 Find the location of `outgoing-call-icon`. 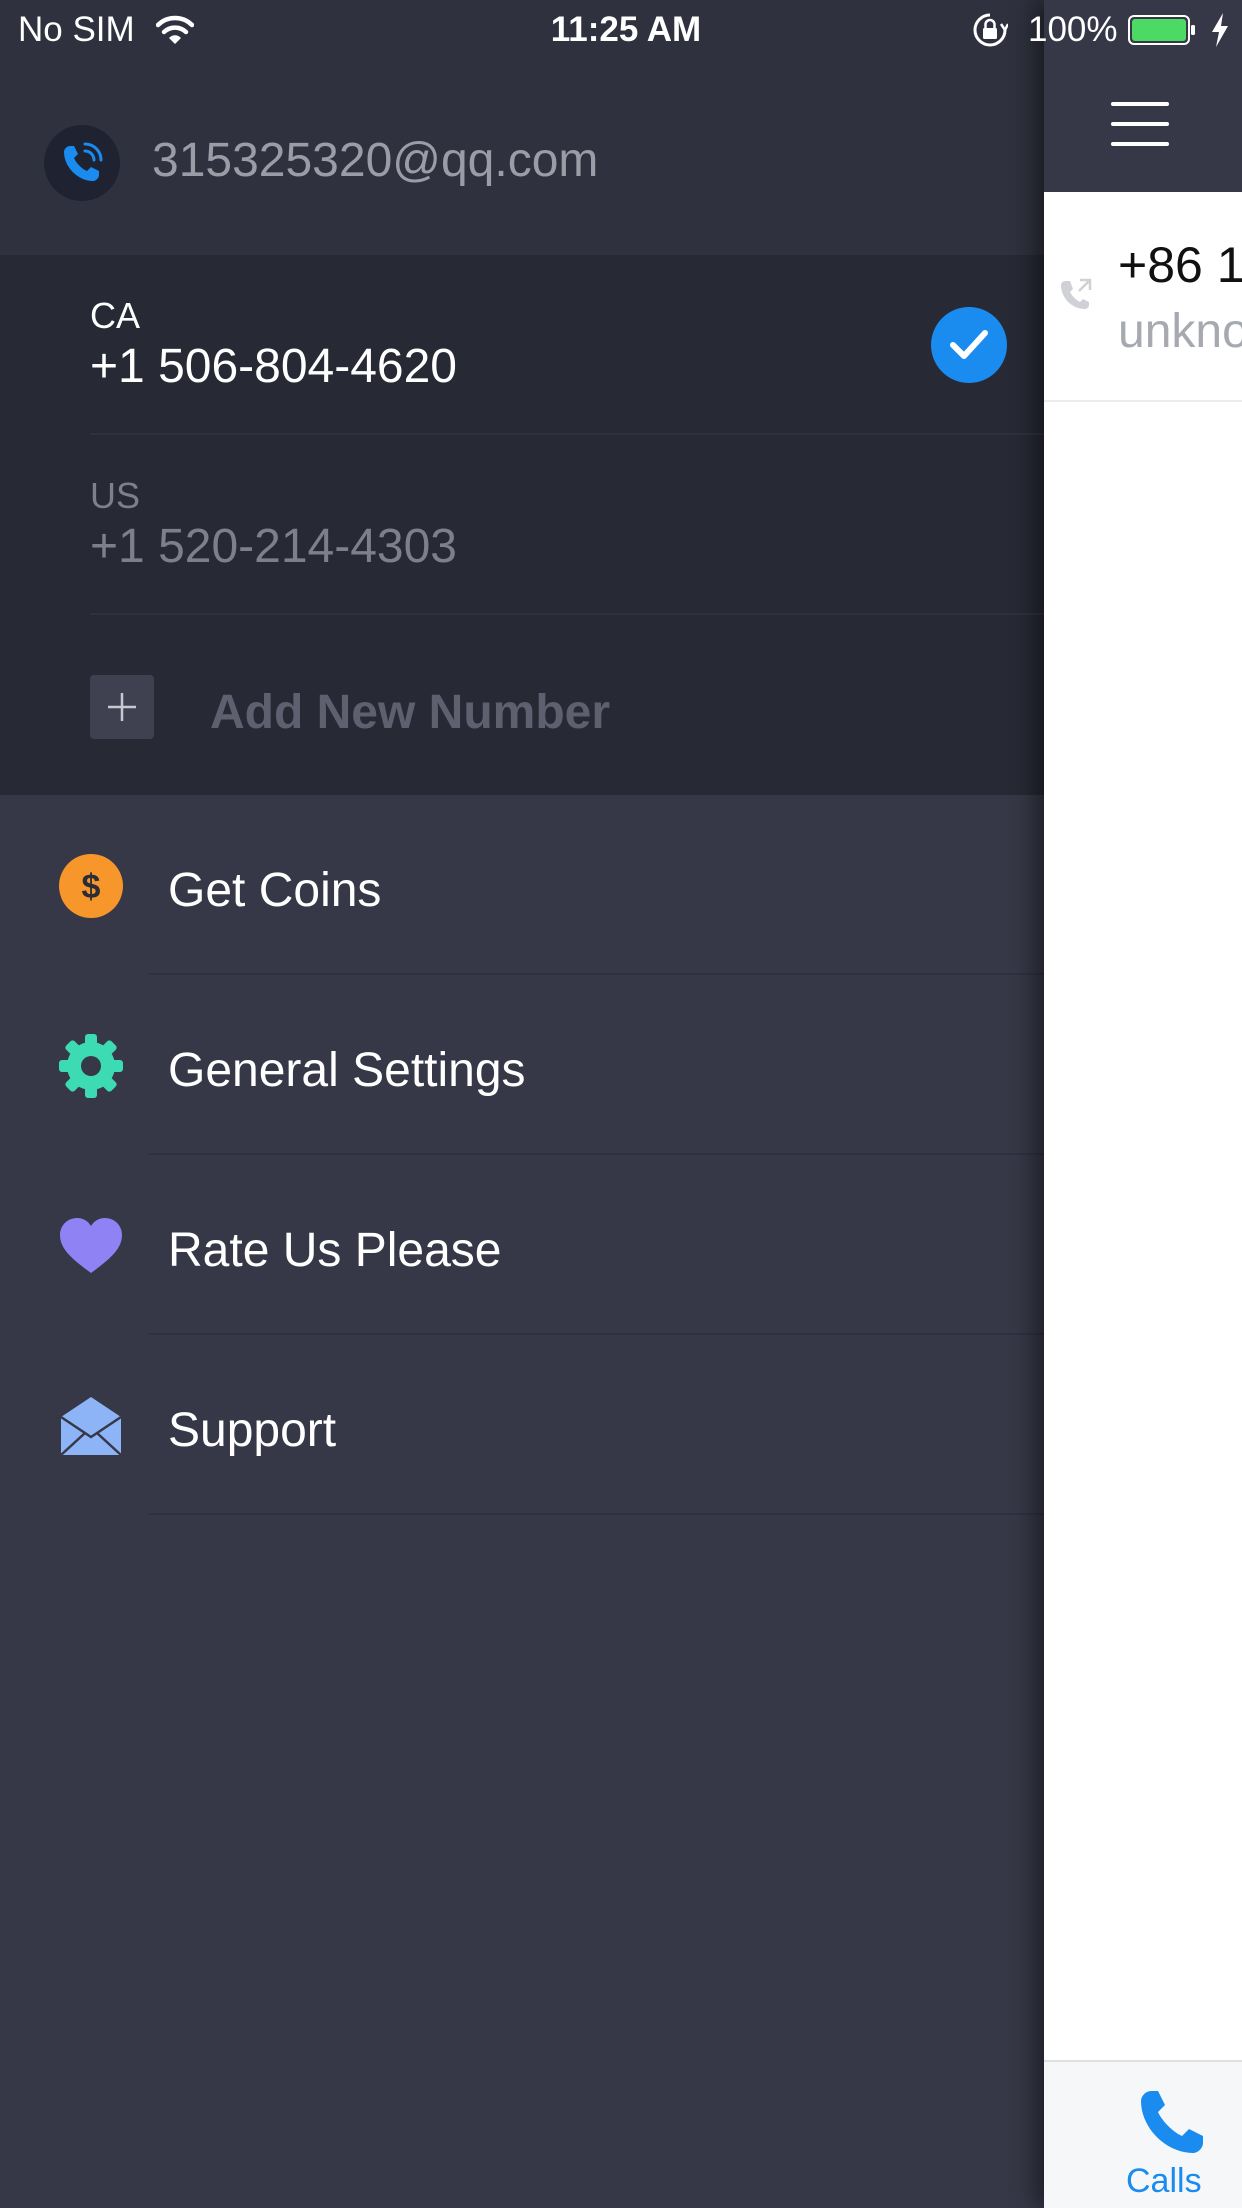

outgoing-call-icon is located at coordinates (1076, 293).